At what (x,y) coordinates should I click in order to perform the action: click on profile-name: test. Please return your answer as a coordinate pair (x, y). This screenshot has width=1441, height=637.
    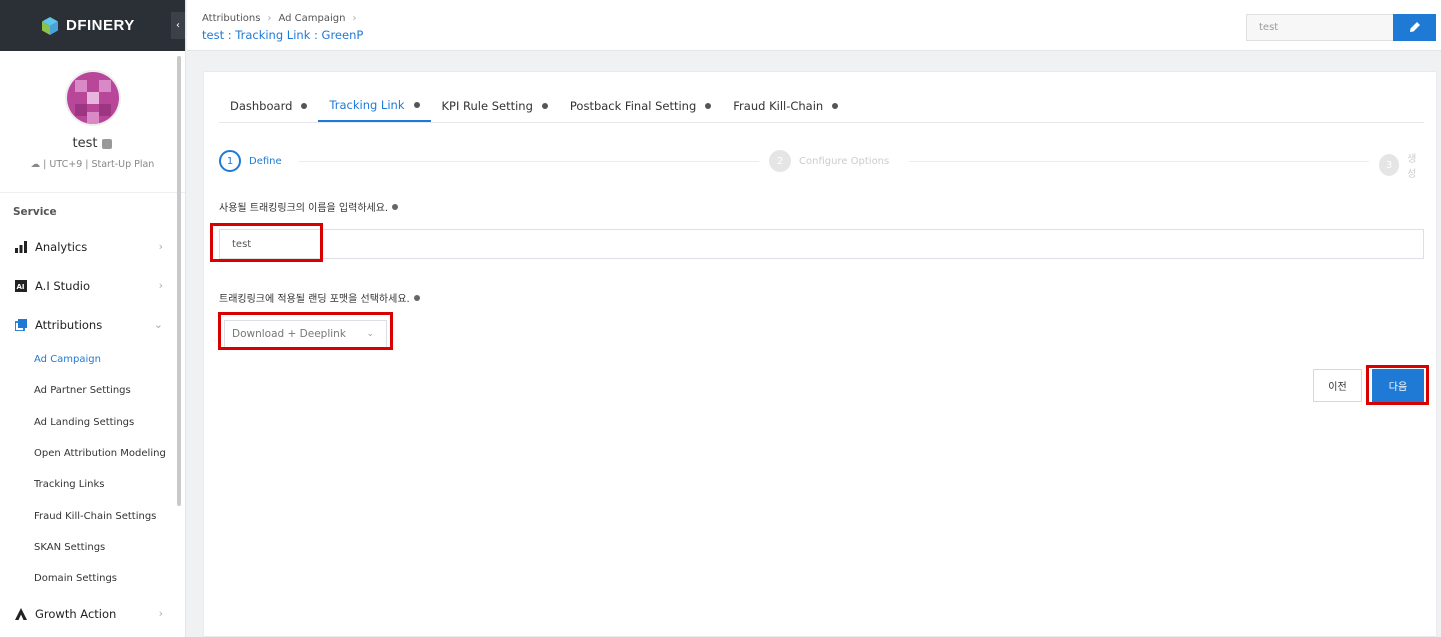
    Looking at the image, I should click on (93, 143).